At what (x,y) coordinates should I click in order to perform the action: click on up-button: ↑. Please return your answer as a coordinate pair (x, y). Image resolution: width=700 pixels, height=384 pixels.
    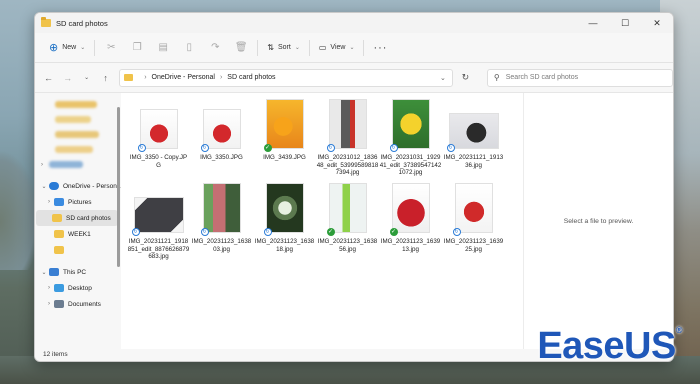
    Looking at the image, I should click on (105, 78).